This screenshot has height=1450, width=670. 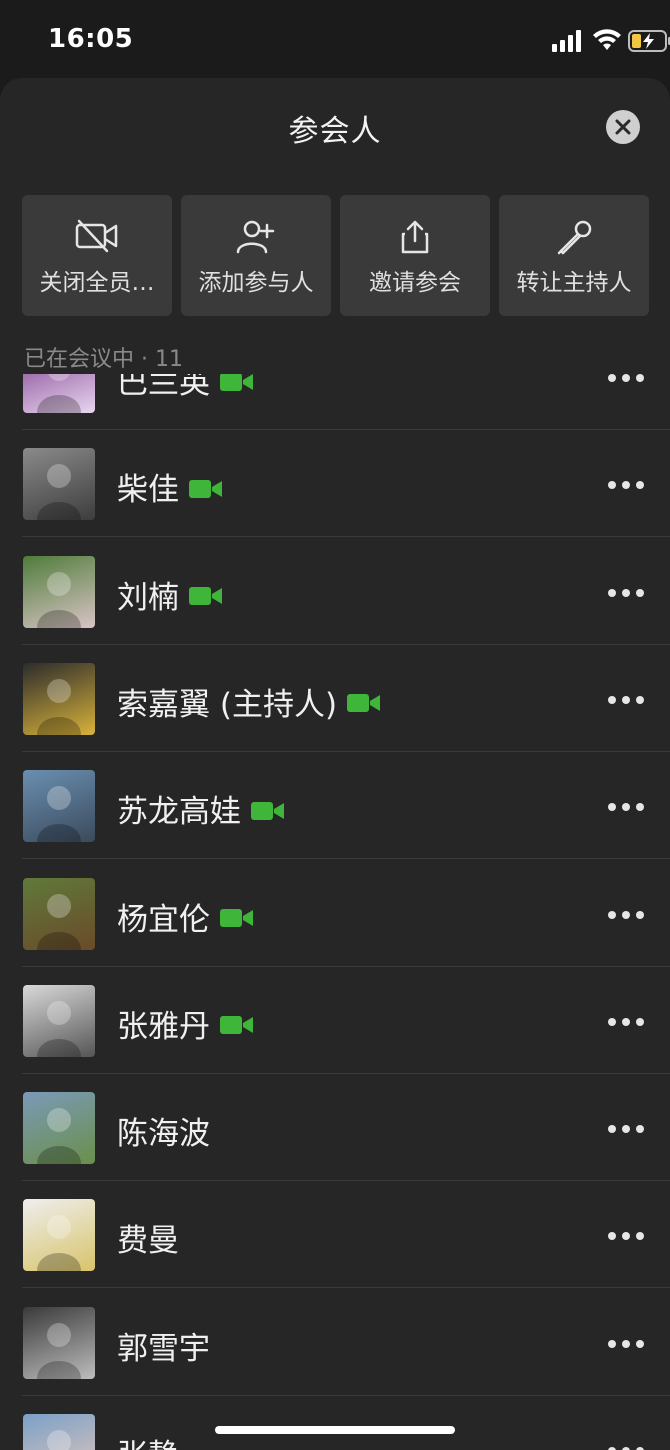 What do you see at coordinates (148, 1444) in the screenshot?
I see `participant-name-text: 张静` at bounding box center [148, 1444].